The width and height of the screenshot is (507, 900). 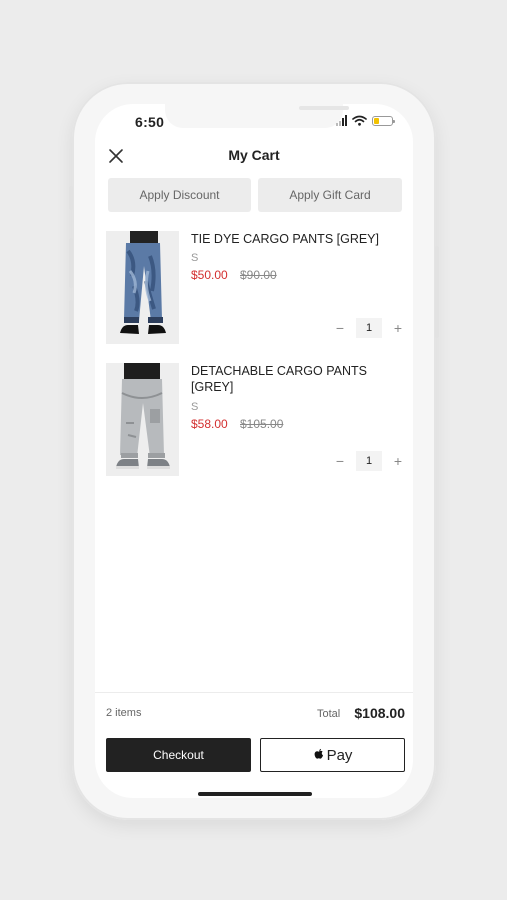 I want to click on apple-pay-label: Pay, so click(x=339, y=755).